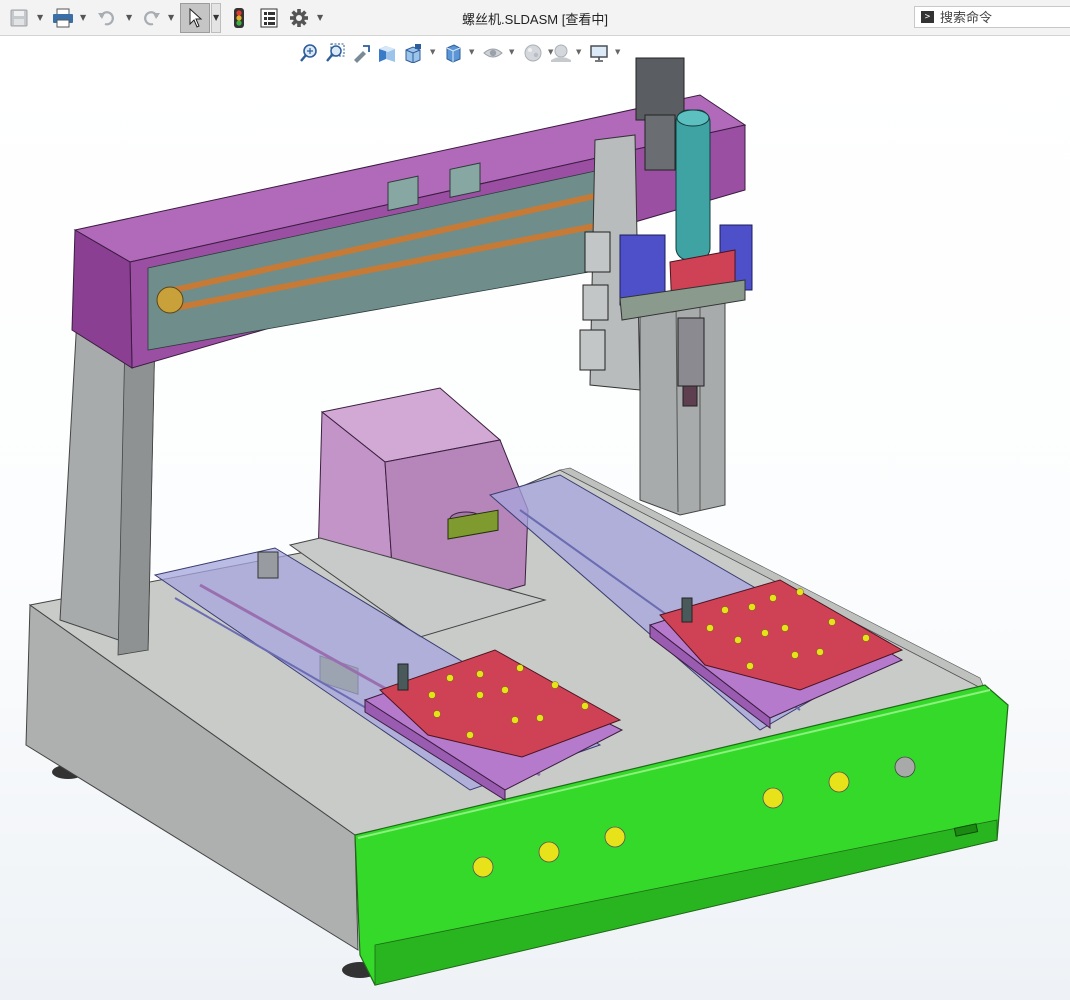 This screenshot has width=1070, height=1000. What do you see at coordinates (403, 677) in the screenshot?
I see `left-fixture-pin` at bounding box center [403, 677].